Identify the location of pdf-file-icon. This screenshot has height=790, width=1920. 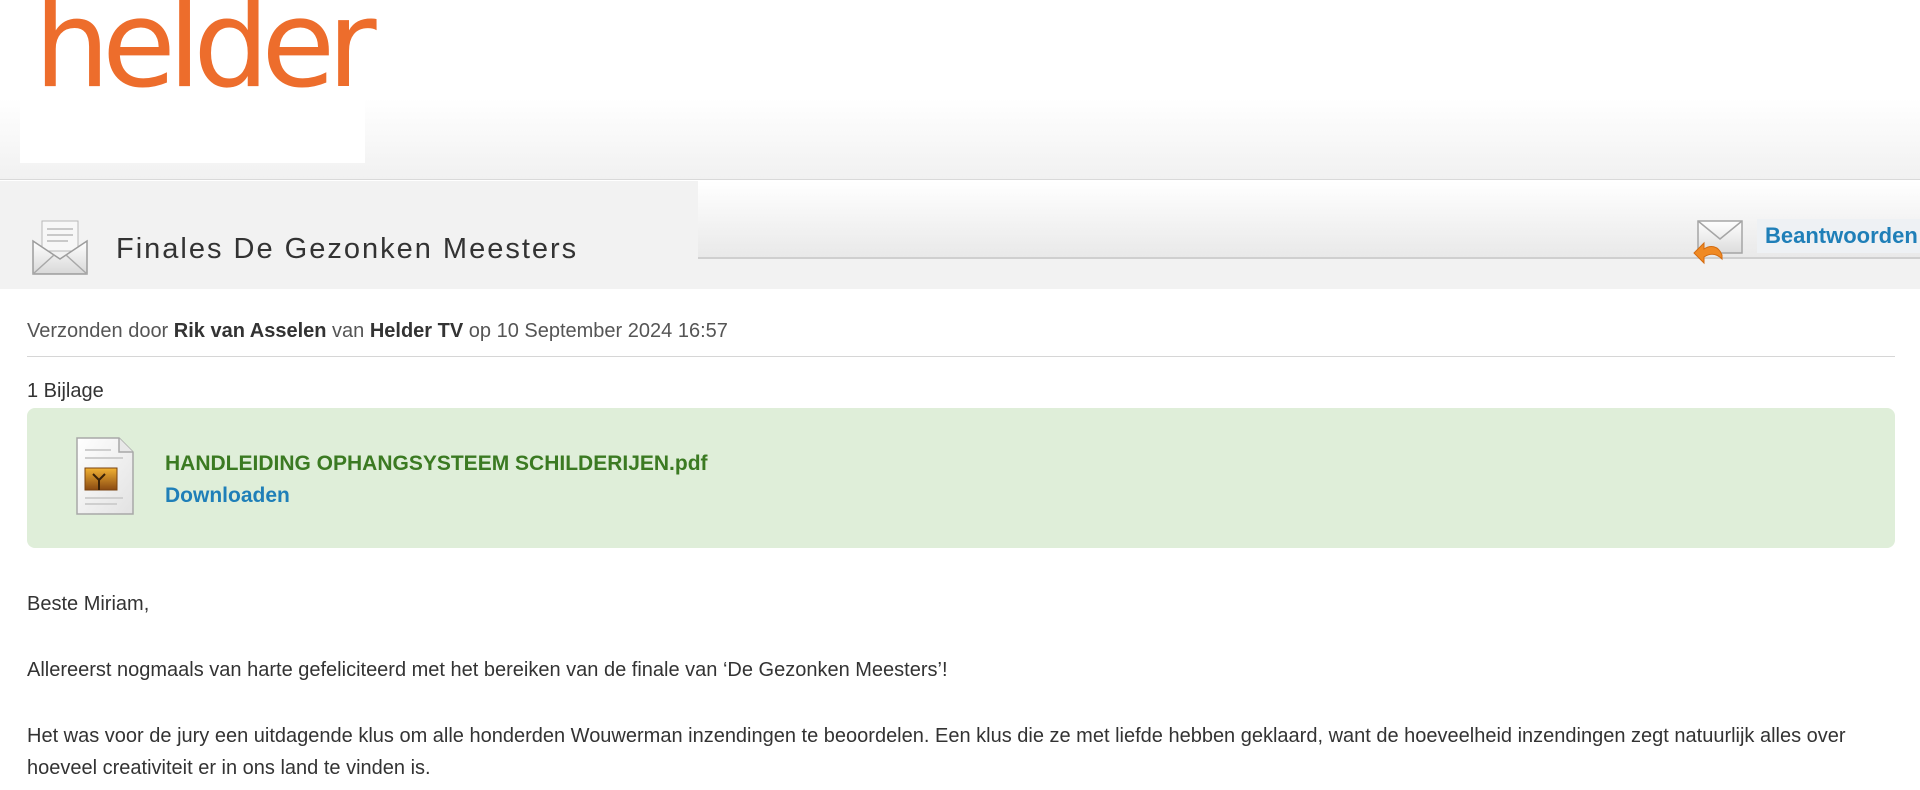
(105, 476).